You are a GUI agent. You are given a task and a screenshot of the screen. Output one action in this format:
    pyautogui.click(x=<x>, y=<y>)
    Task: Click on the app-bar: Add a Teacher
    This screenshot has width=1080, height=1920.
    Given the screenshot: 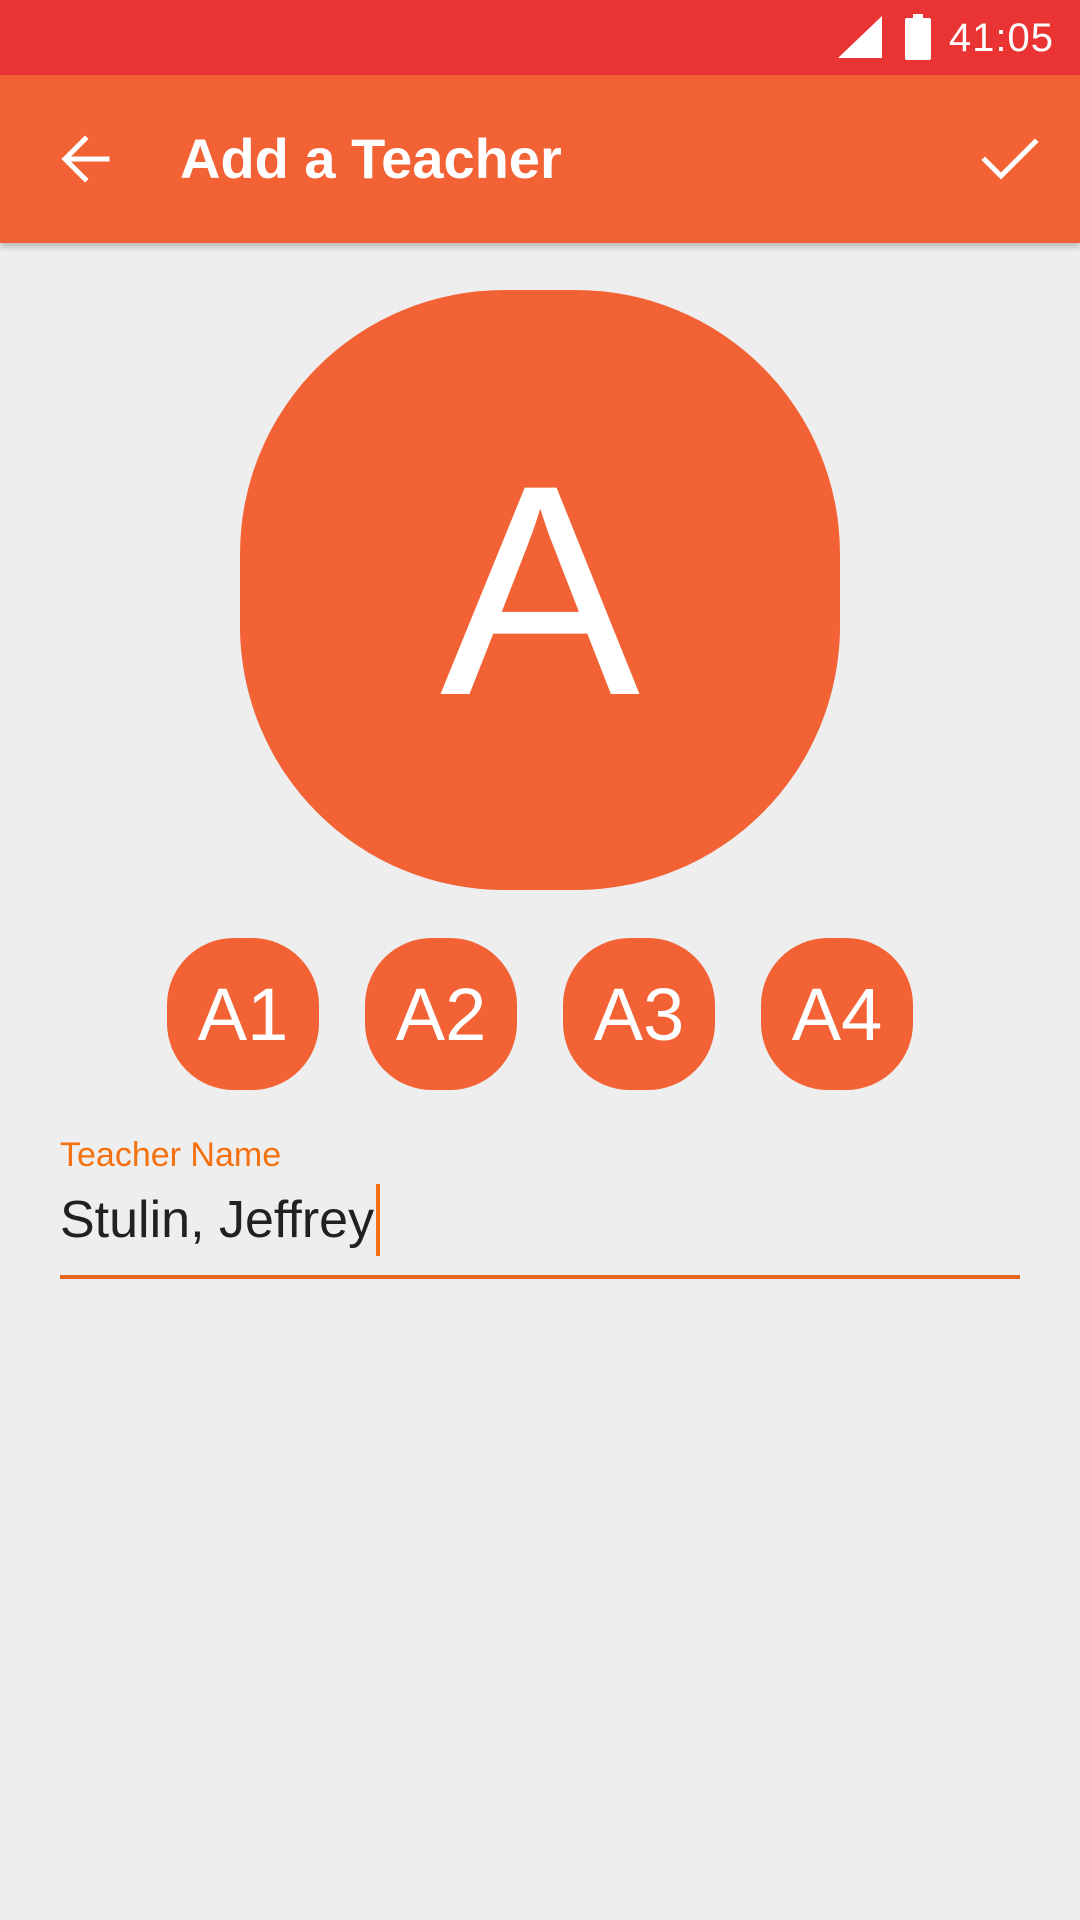 What is the action you would take?
    pyautogui.click(x=540, y=159)
    